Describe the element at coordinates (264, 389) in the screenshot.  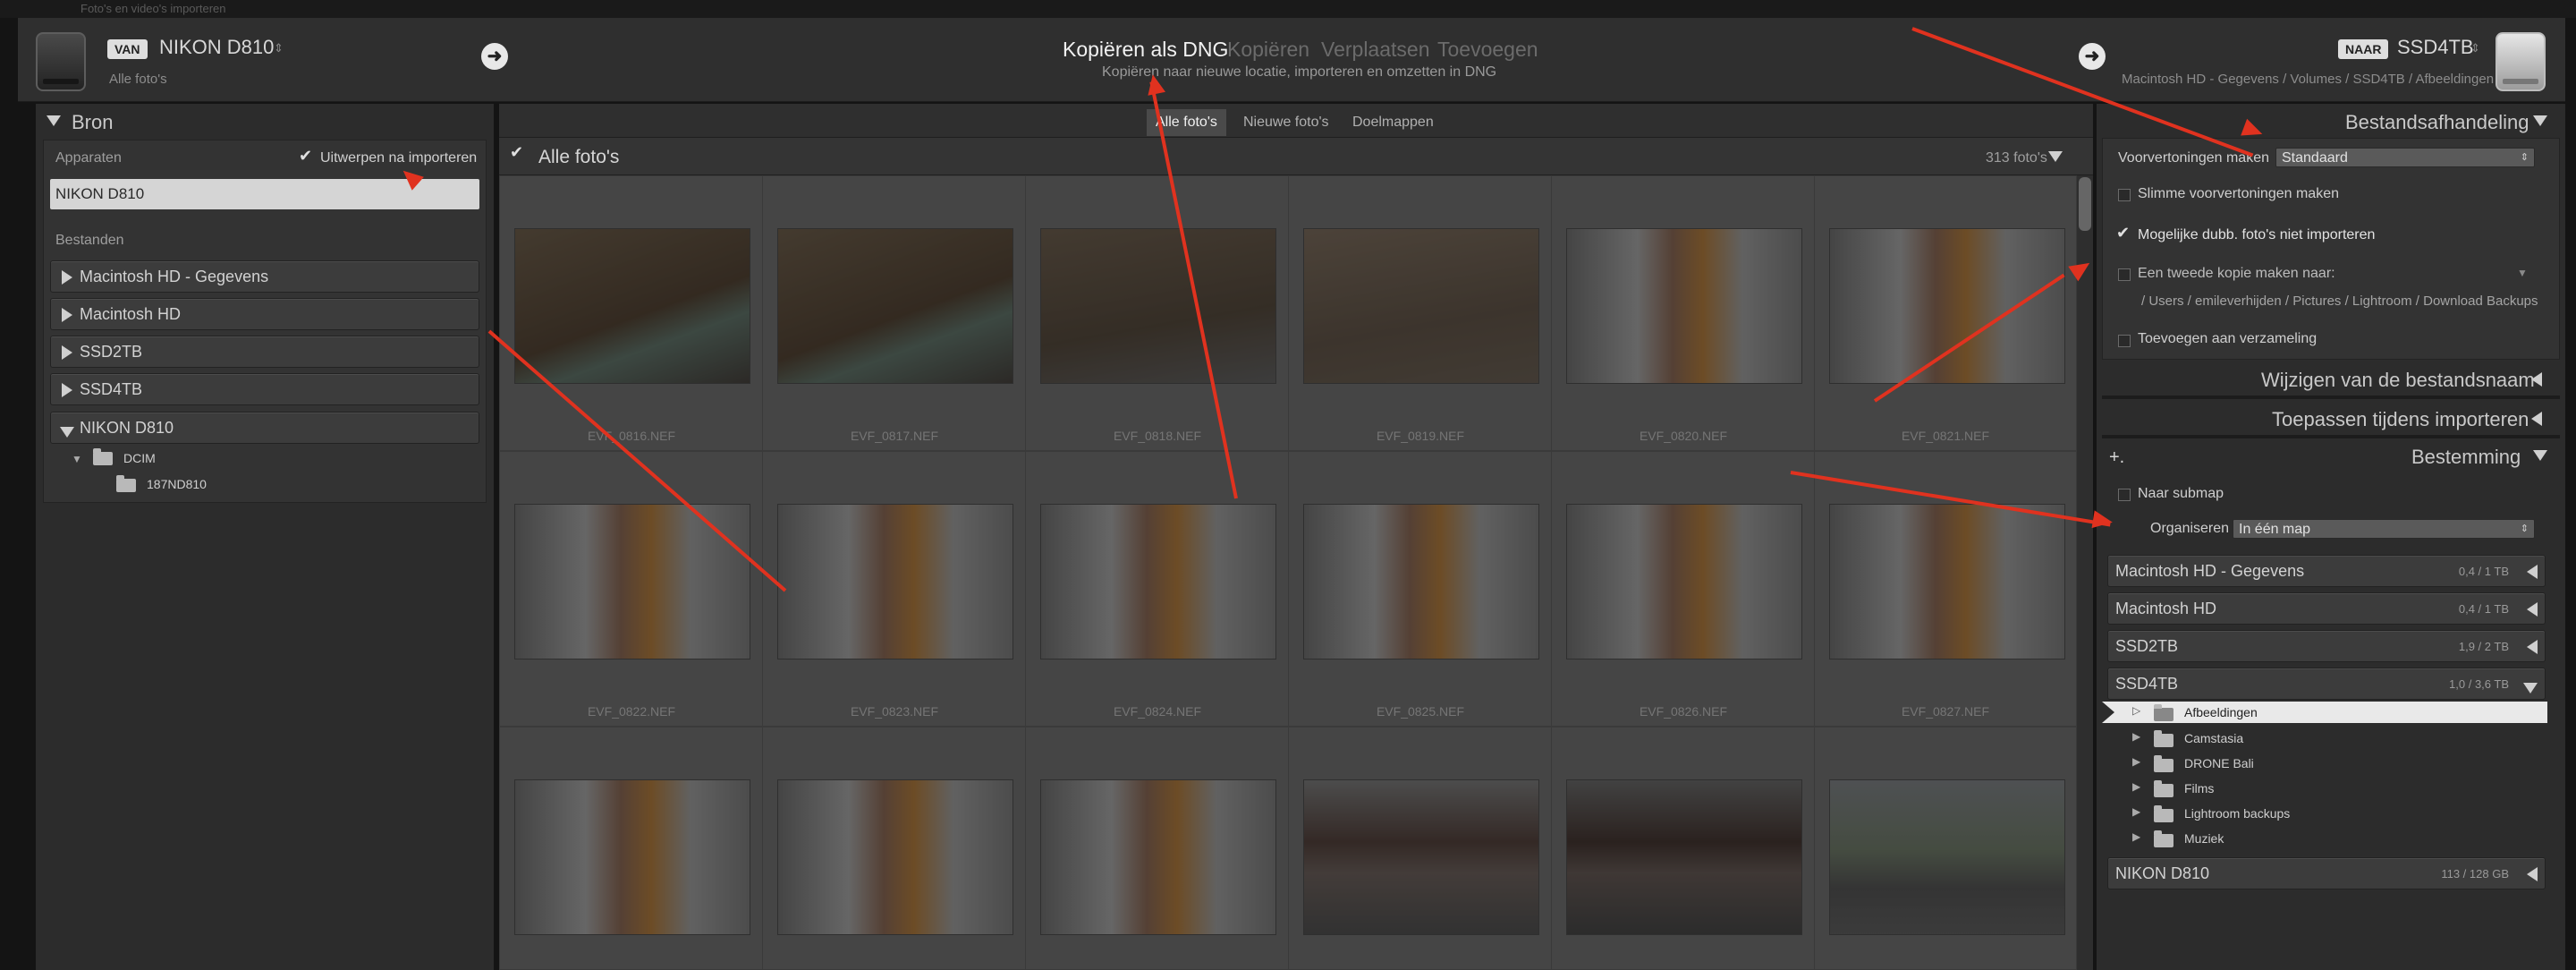
I see `source-volume-ssd4tb: SSD4TB` at that location.